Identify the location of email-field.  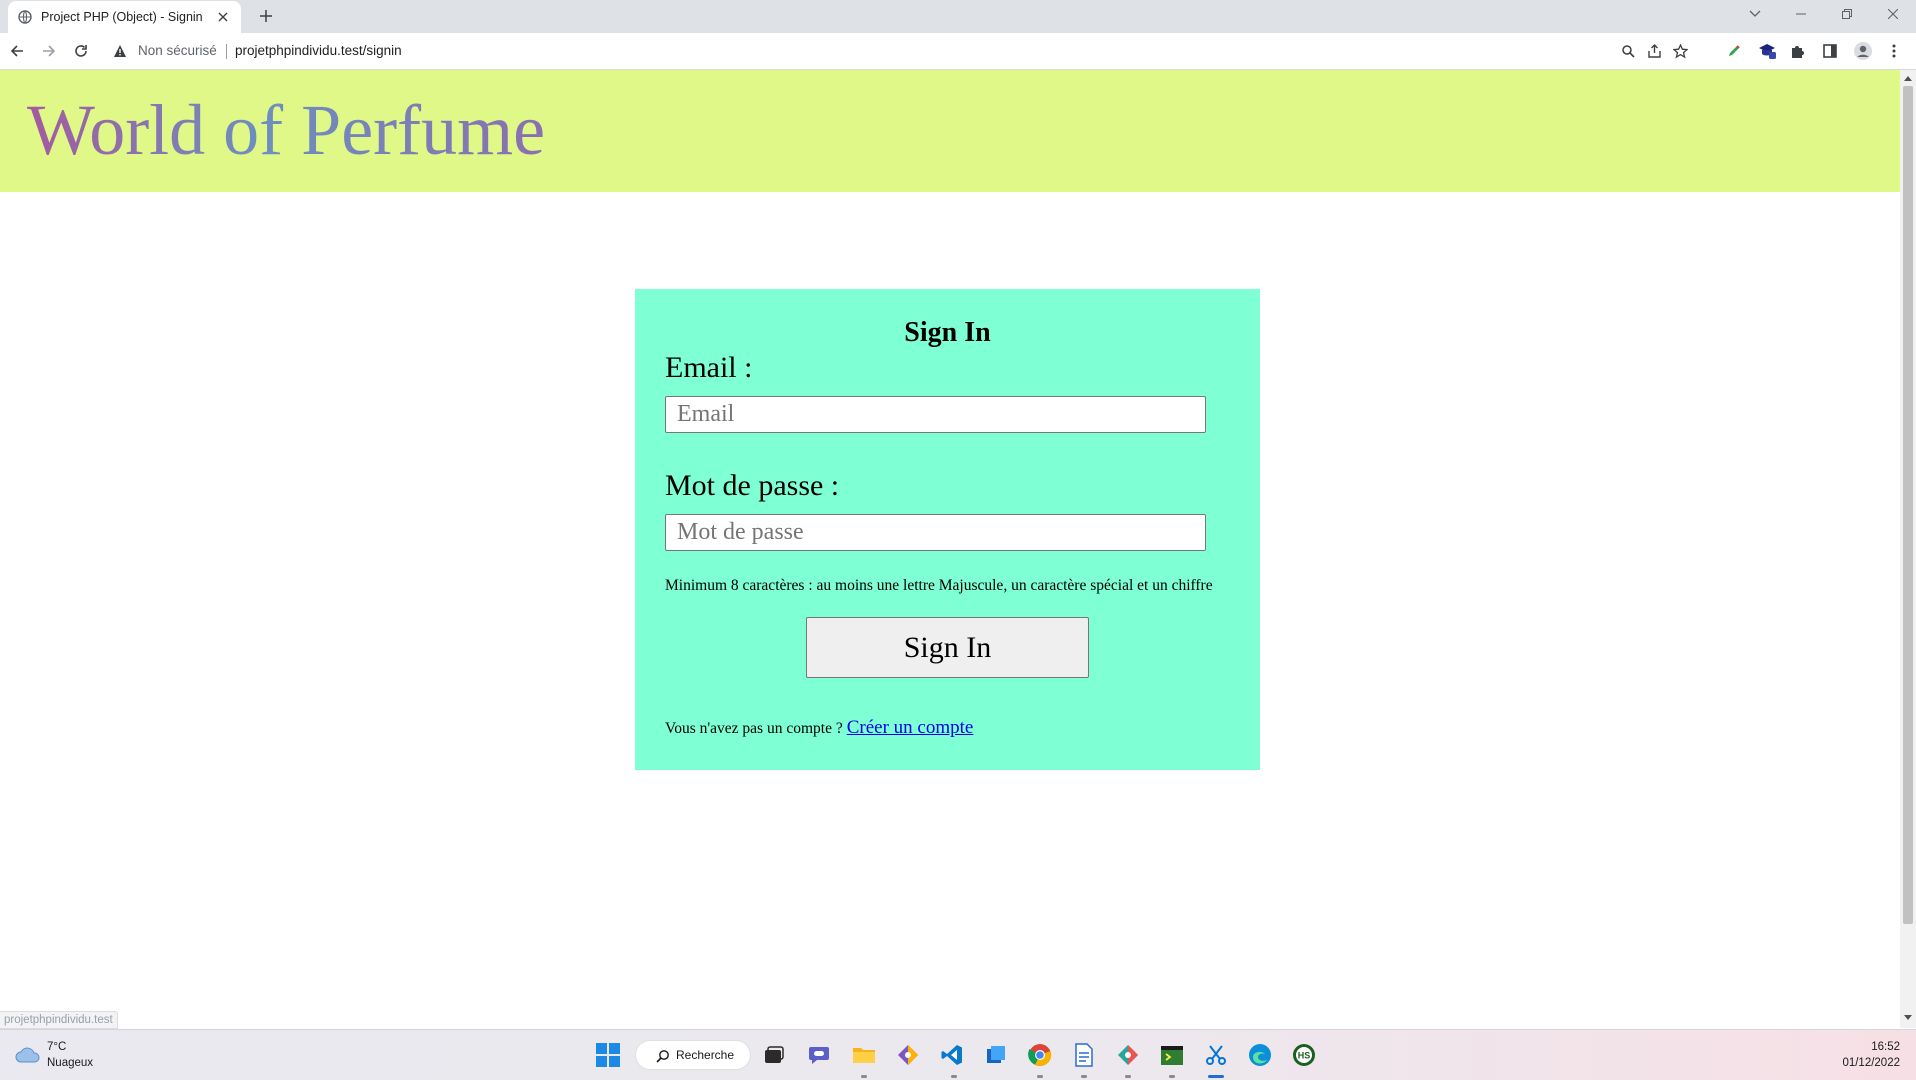
(935, 414).